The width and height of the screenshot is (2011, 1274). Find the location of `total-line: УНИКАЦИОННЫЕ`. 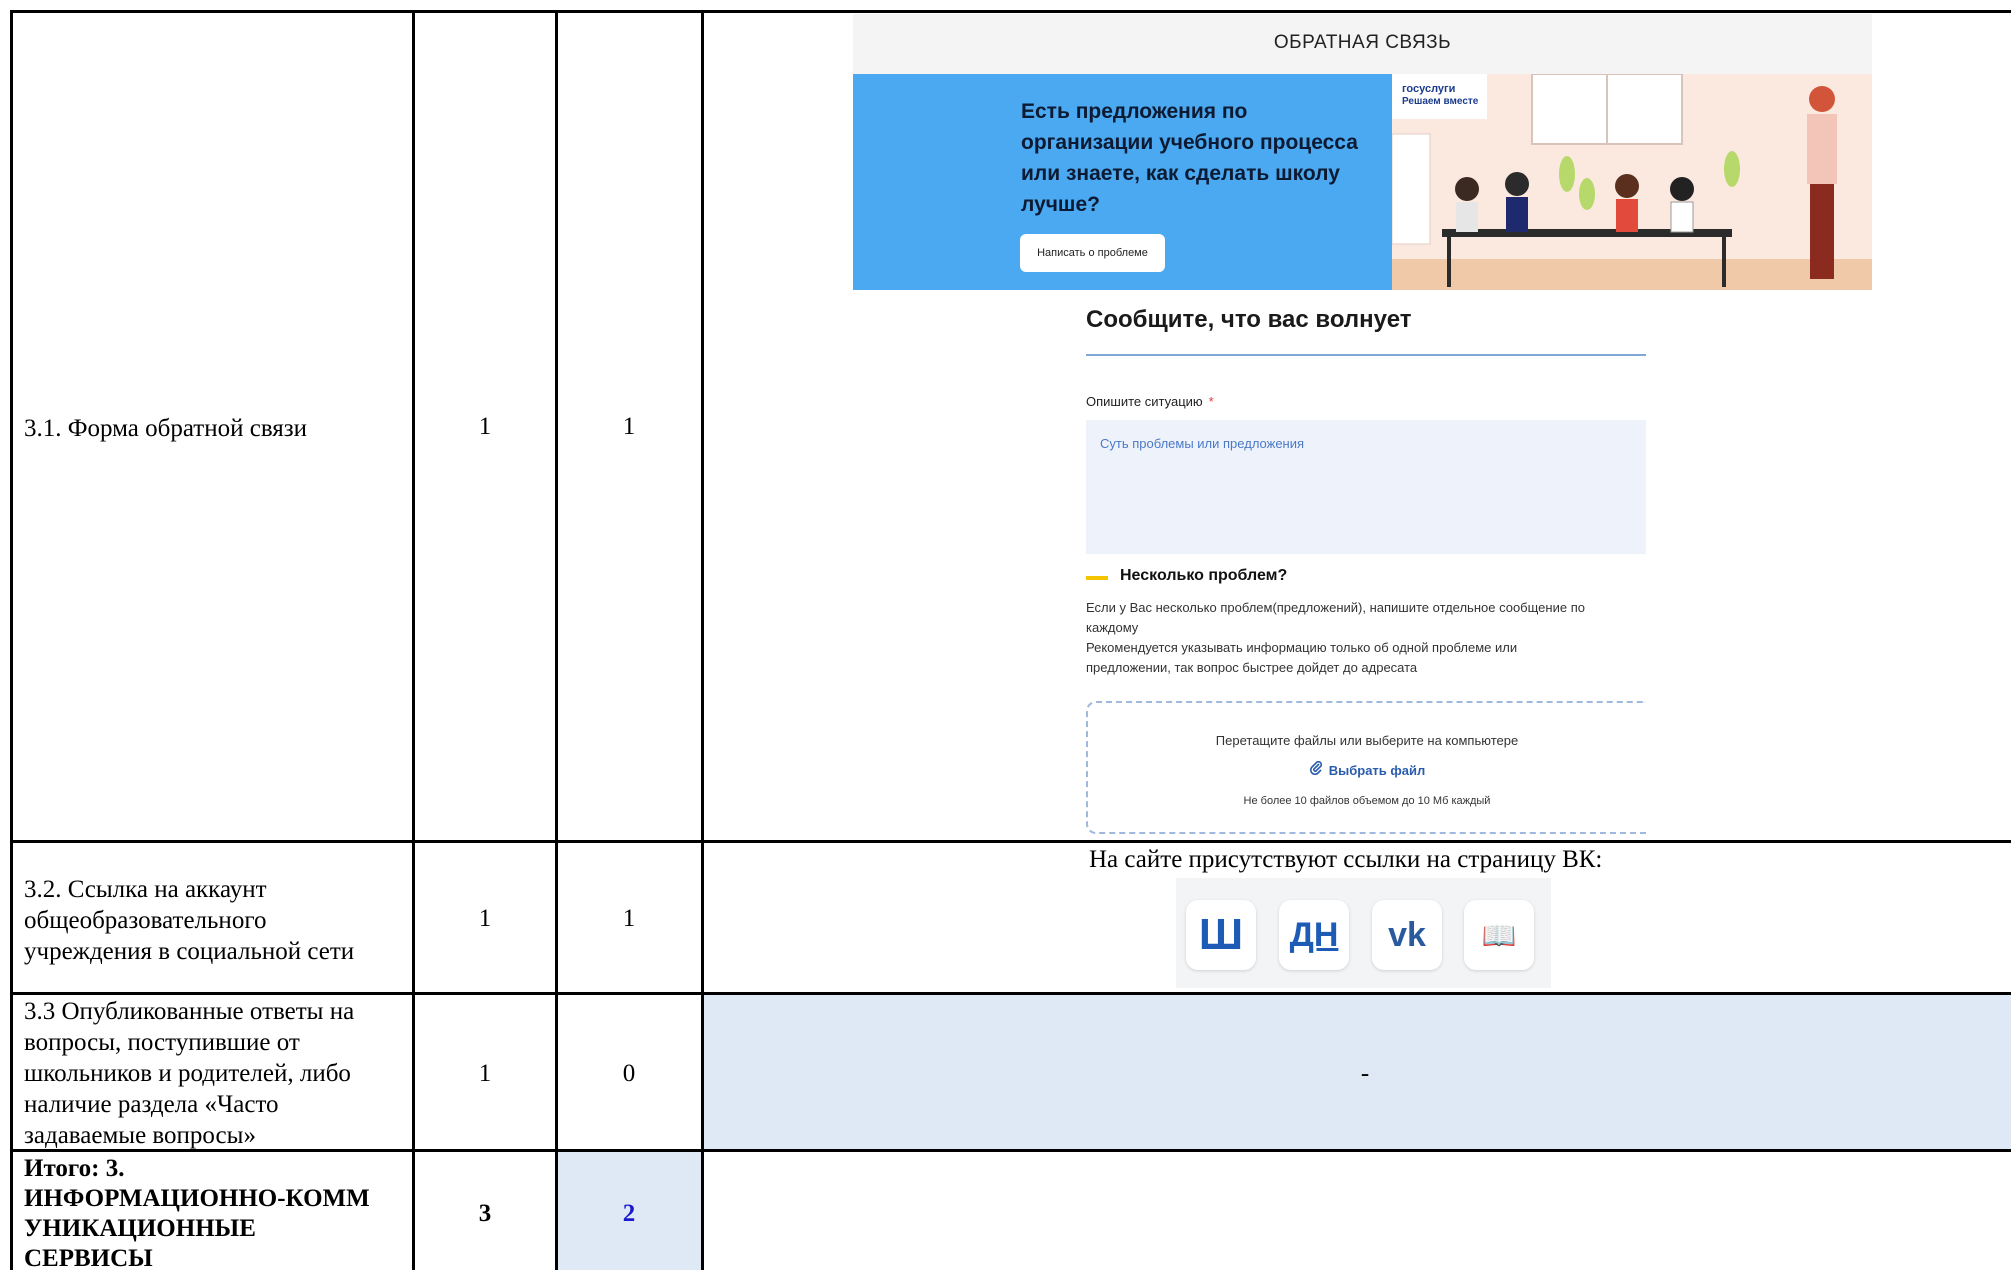

total-line: УНИКАЦИОННЫЕ is located at coordinates (140, 1228).